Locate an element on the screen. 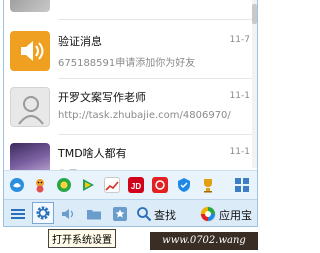 The image size is (320, 253). search-icon is located at coordinates (144, 214).